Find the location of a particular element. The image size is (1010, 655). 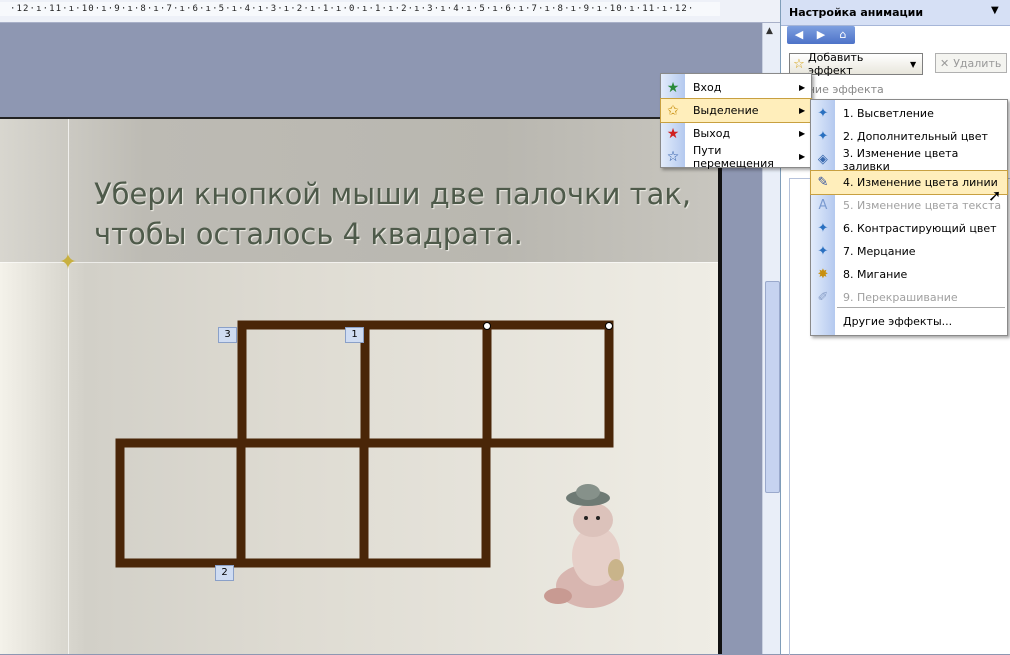

exit-icon: ★ is located at coordinates (673, 133).